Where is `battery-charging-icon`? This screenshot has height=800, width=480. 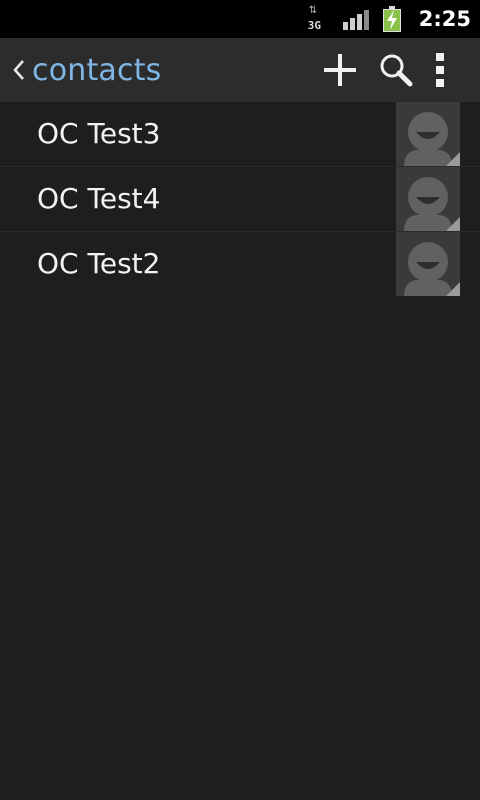
battery-charging-icon is located at coordinates (391, 19).